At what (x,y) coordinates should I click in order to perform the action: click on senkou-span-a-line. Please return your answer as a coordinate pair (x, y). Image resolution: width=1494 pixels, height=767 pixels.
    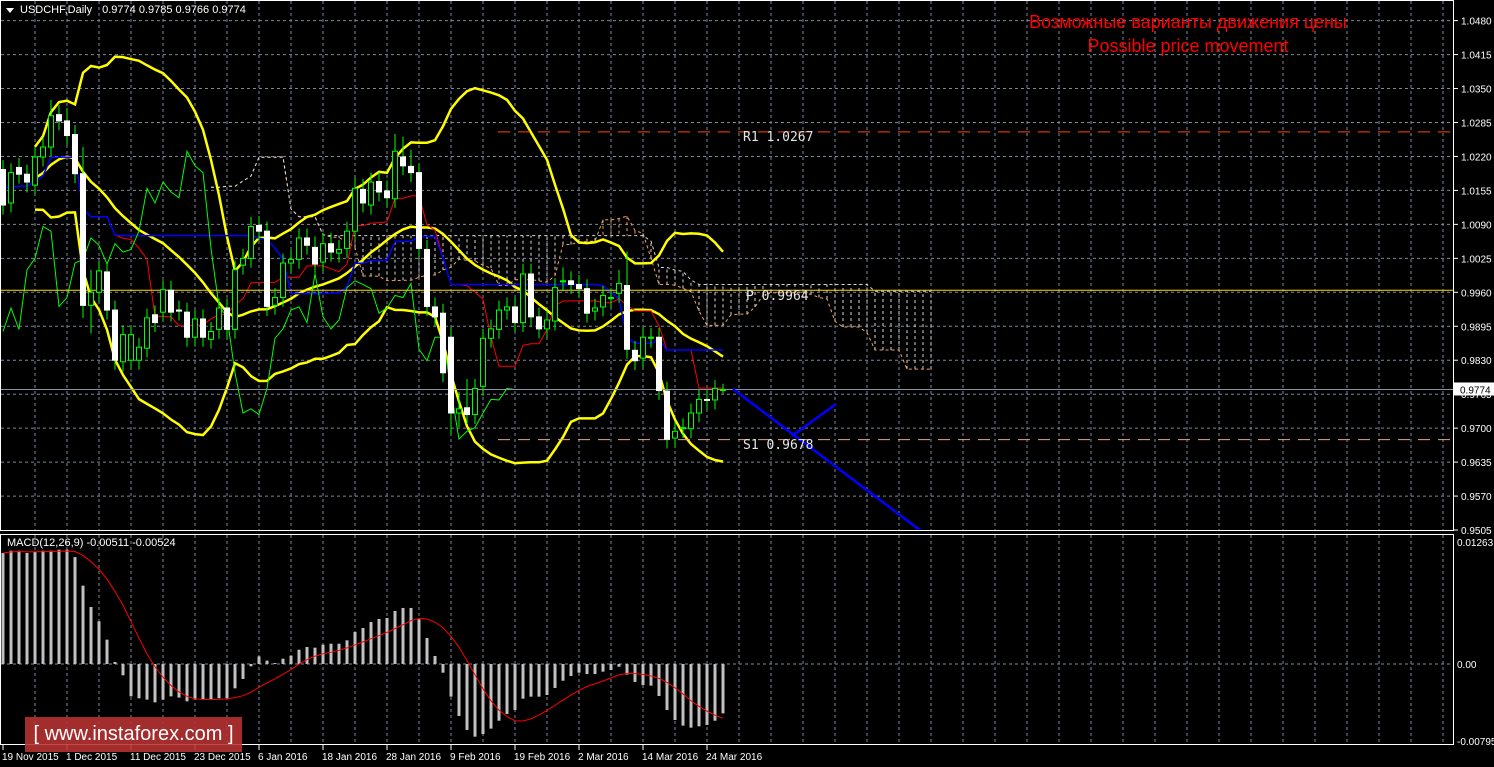
    Looking at the image, I should click on (571, 263).